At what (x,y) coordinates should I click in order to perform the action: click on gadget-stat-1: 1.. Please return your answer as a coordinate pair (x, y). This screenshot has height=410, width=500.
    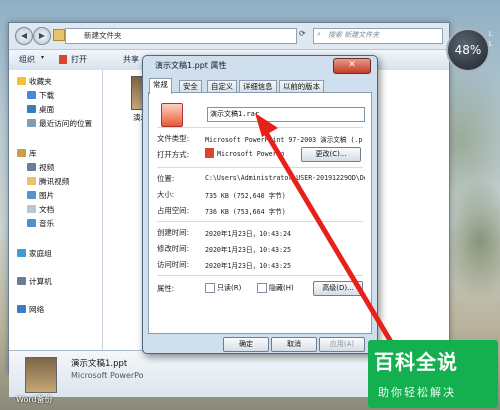
    Looking at the image, I should click on (491, 34).